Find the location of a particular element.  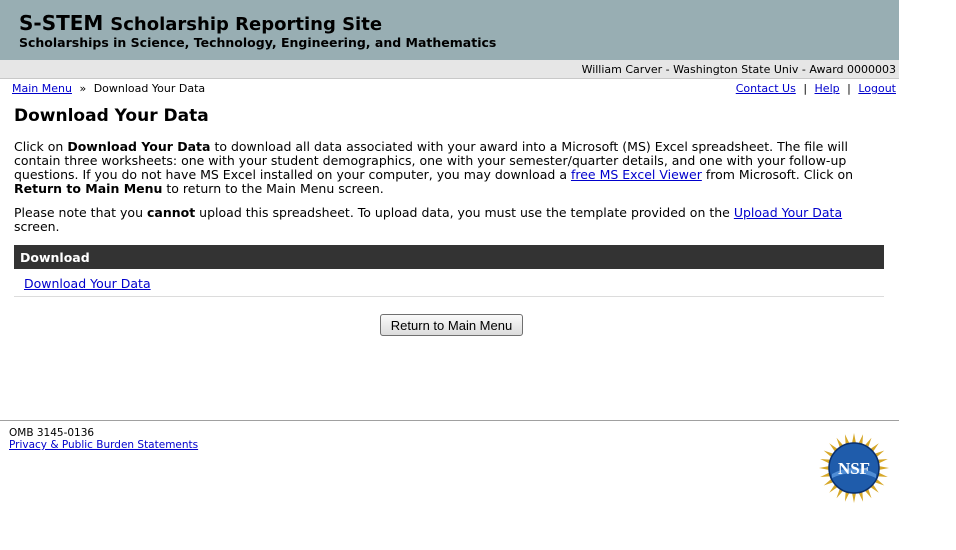

nsf-logo-text: NSF is located at coordinates (854, 468).